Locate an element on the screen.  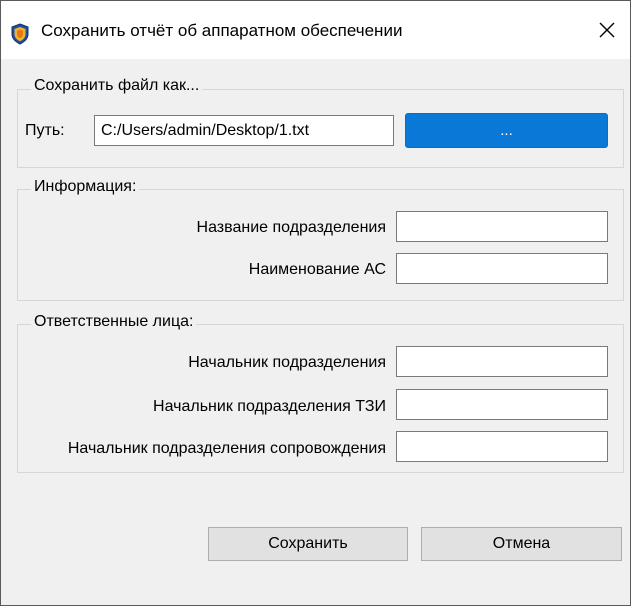
department-name-label: Название подразделения is located at coordinates (291, 227).